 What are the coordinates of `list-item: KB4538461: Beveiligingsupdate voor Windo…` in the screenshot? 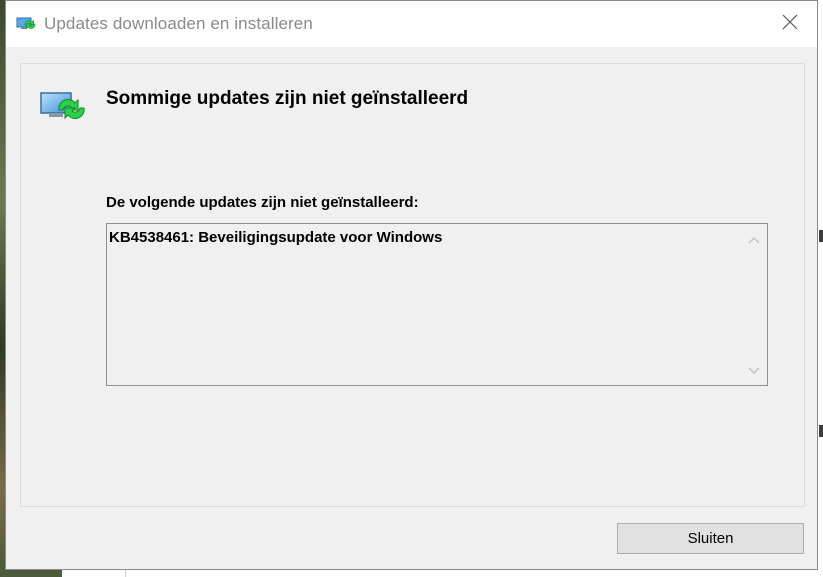 It's located at (275, 237).